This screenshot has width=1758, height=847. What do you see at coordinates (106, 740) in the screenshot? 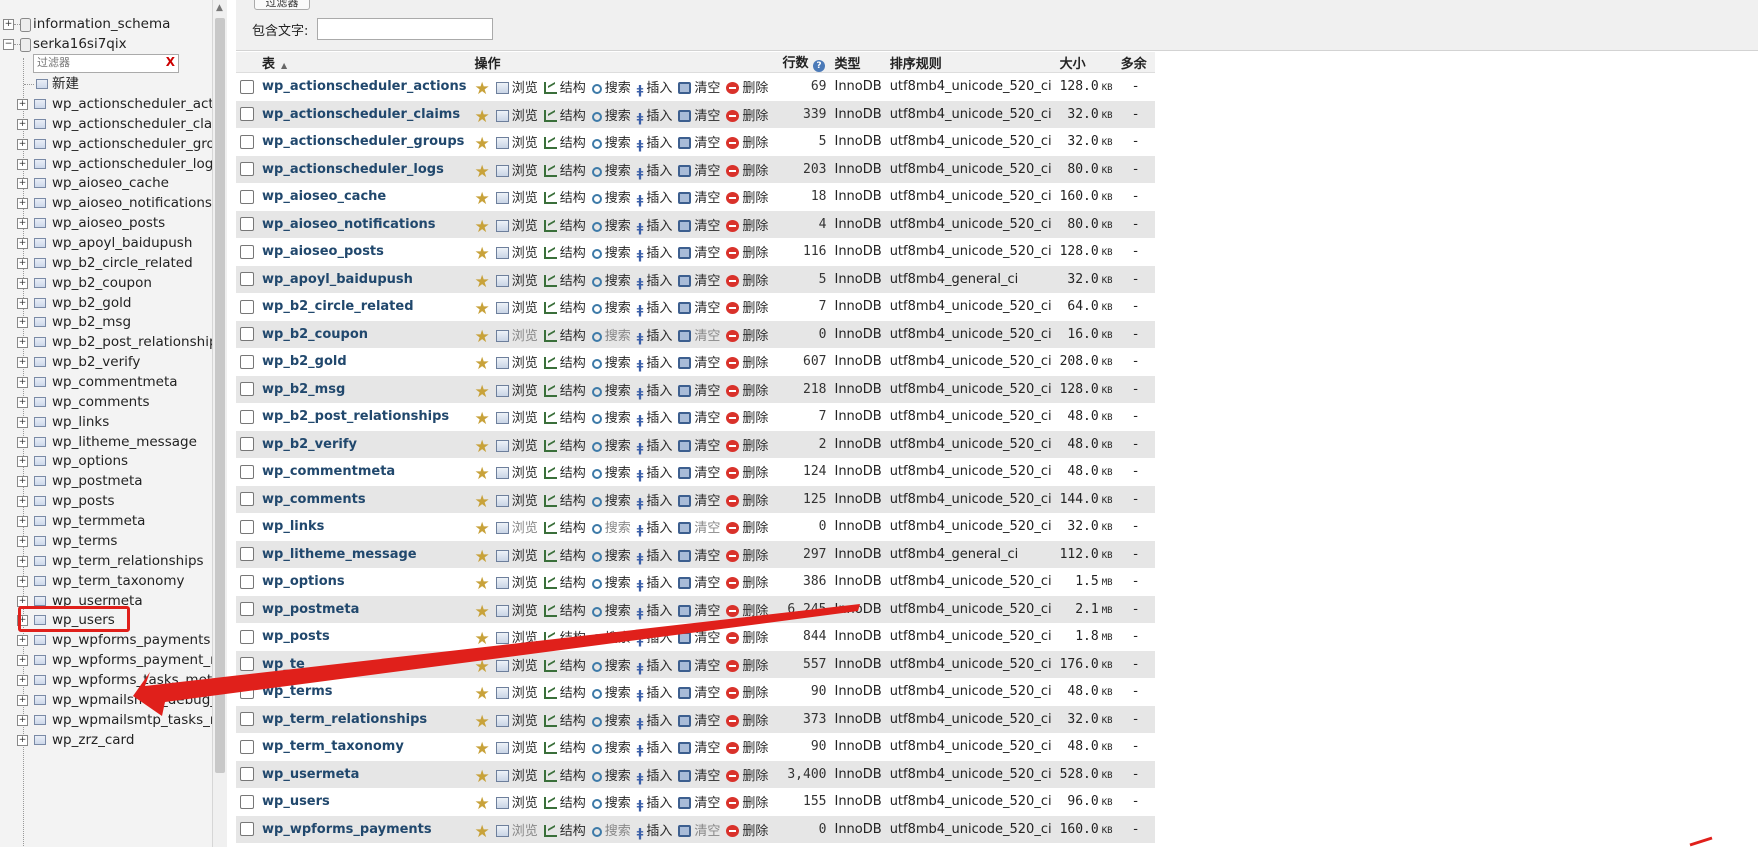
I see `nav-table-item: + wp_zrz_card` at bounding box center [106, 740].